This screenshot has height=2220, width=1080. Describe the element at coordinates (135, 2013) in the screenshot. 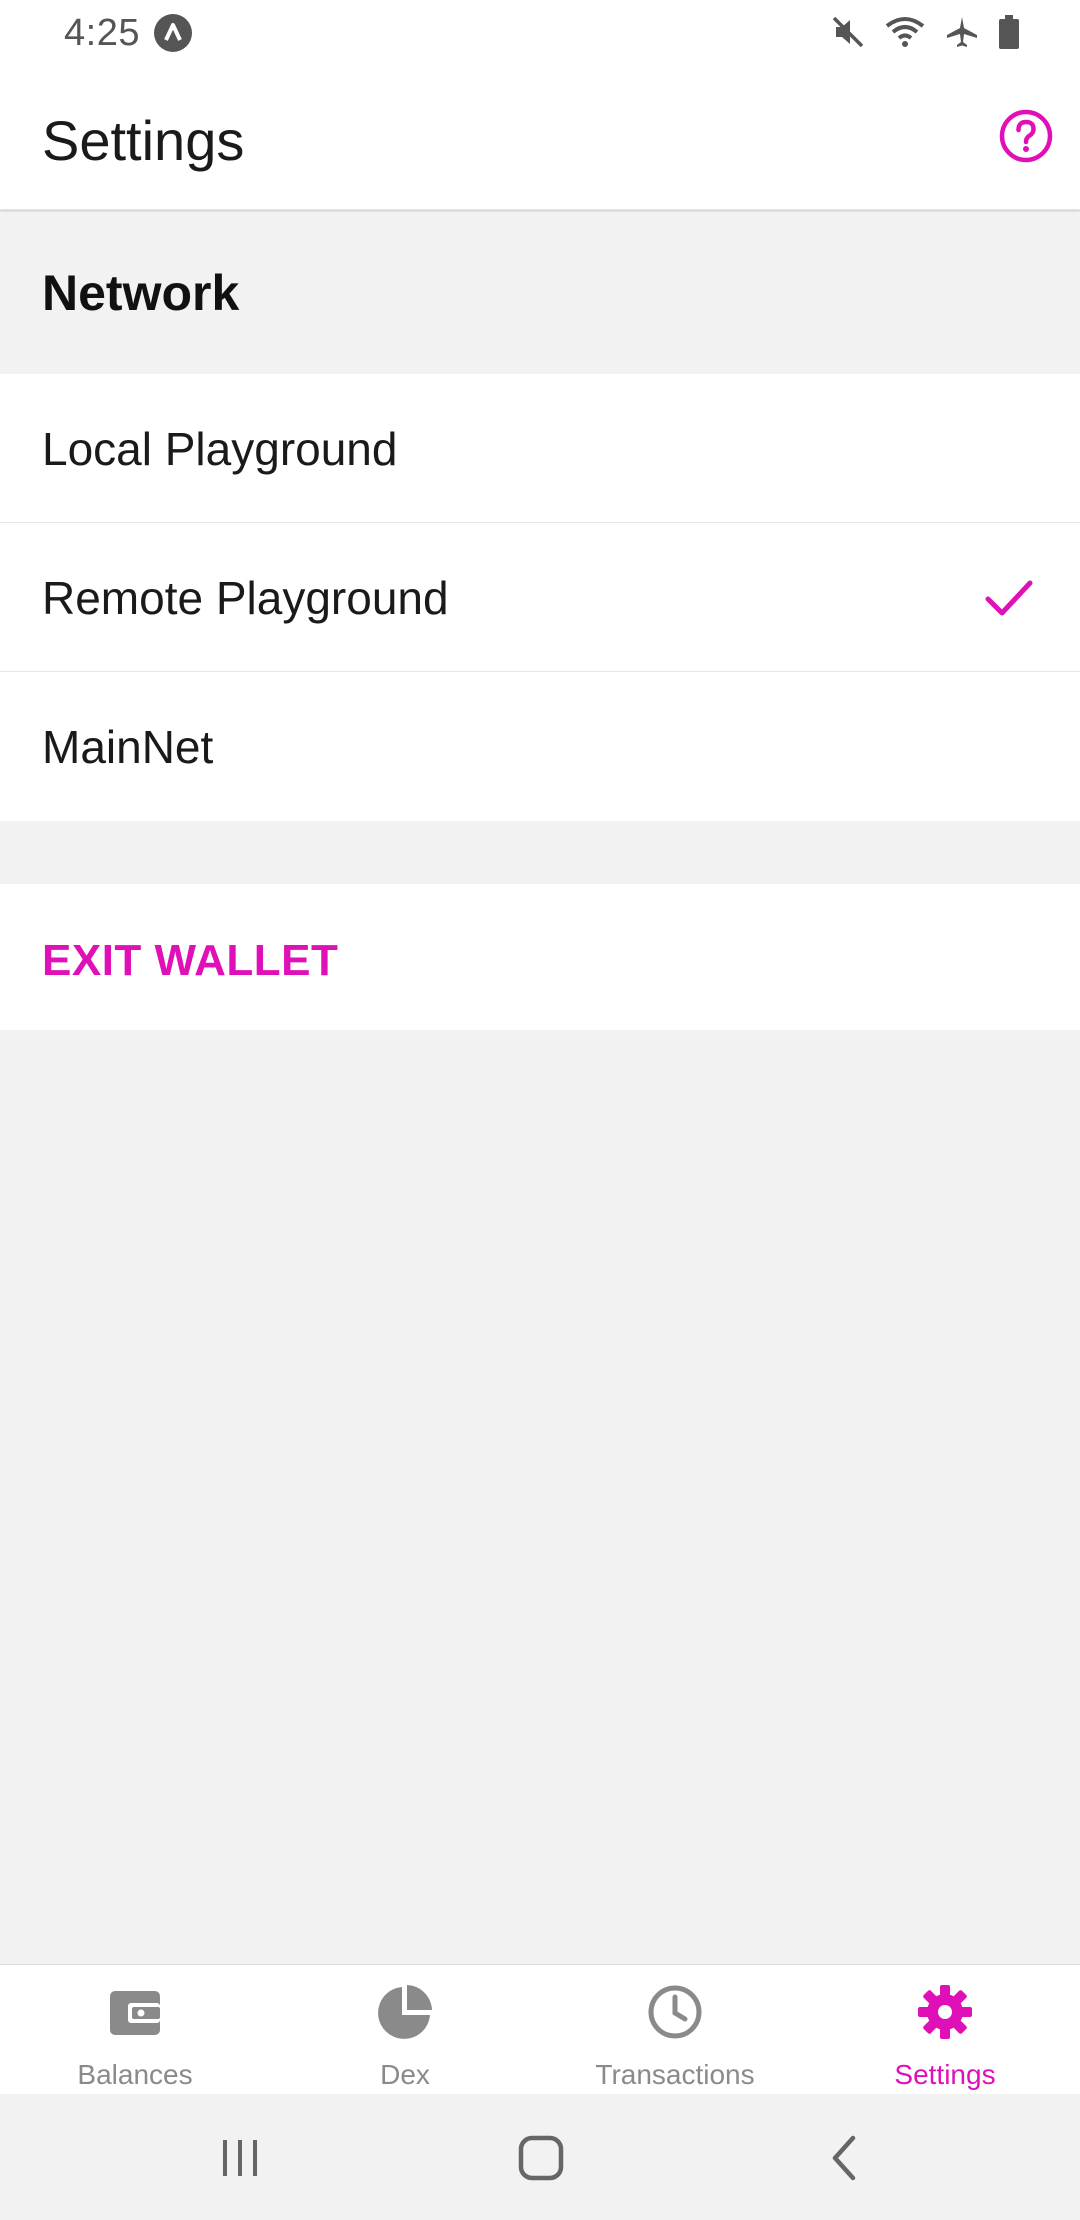

I see `wallet-icon` at that location.